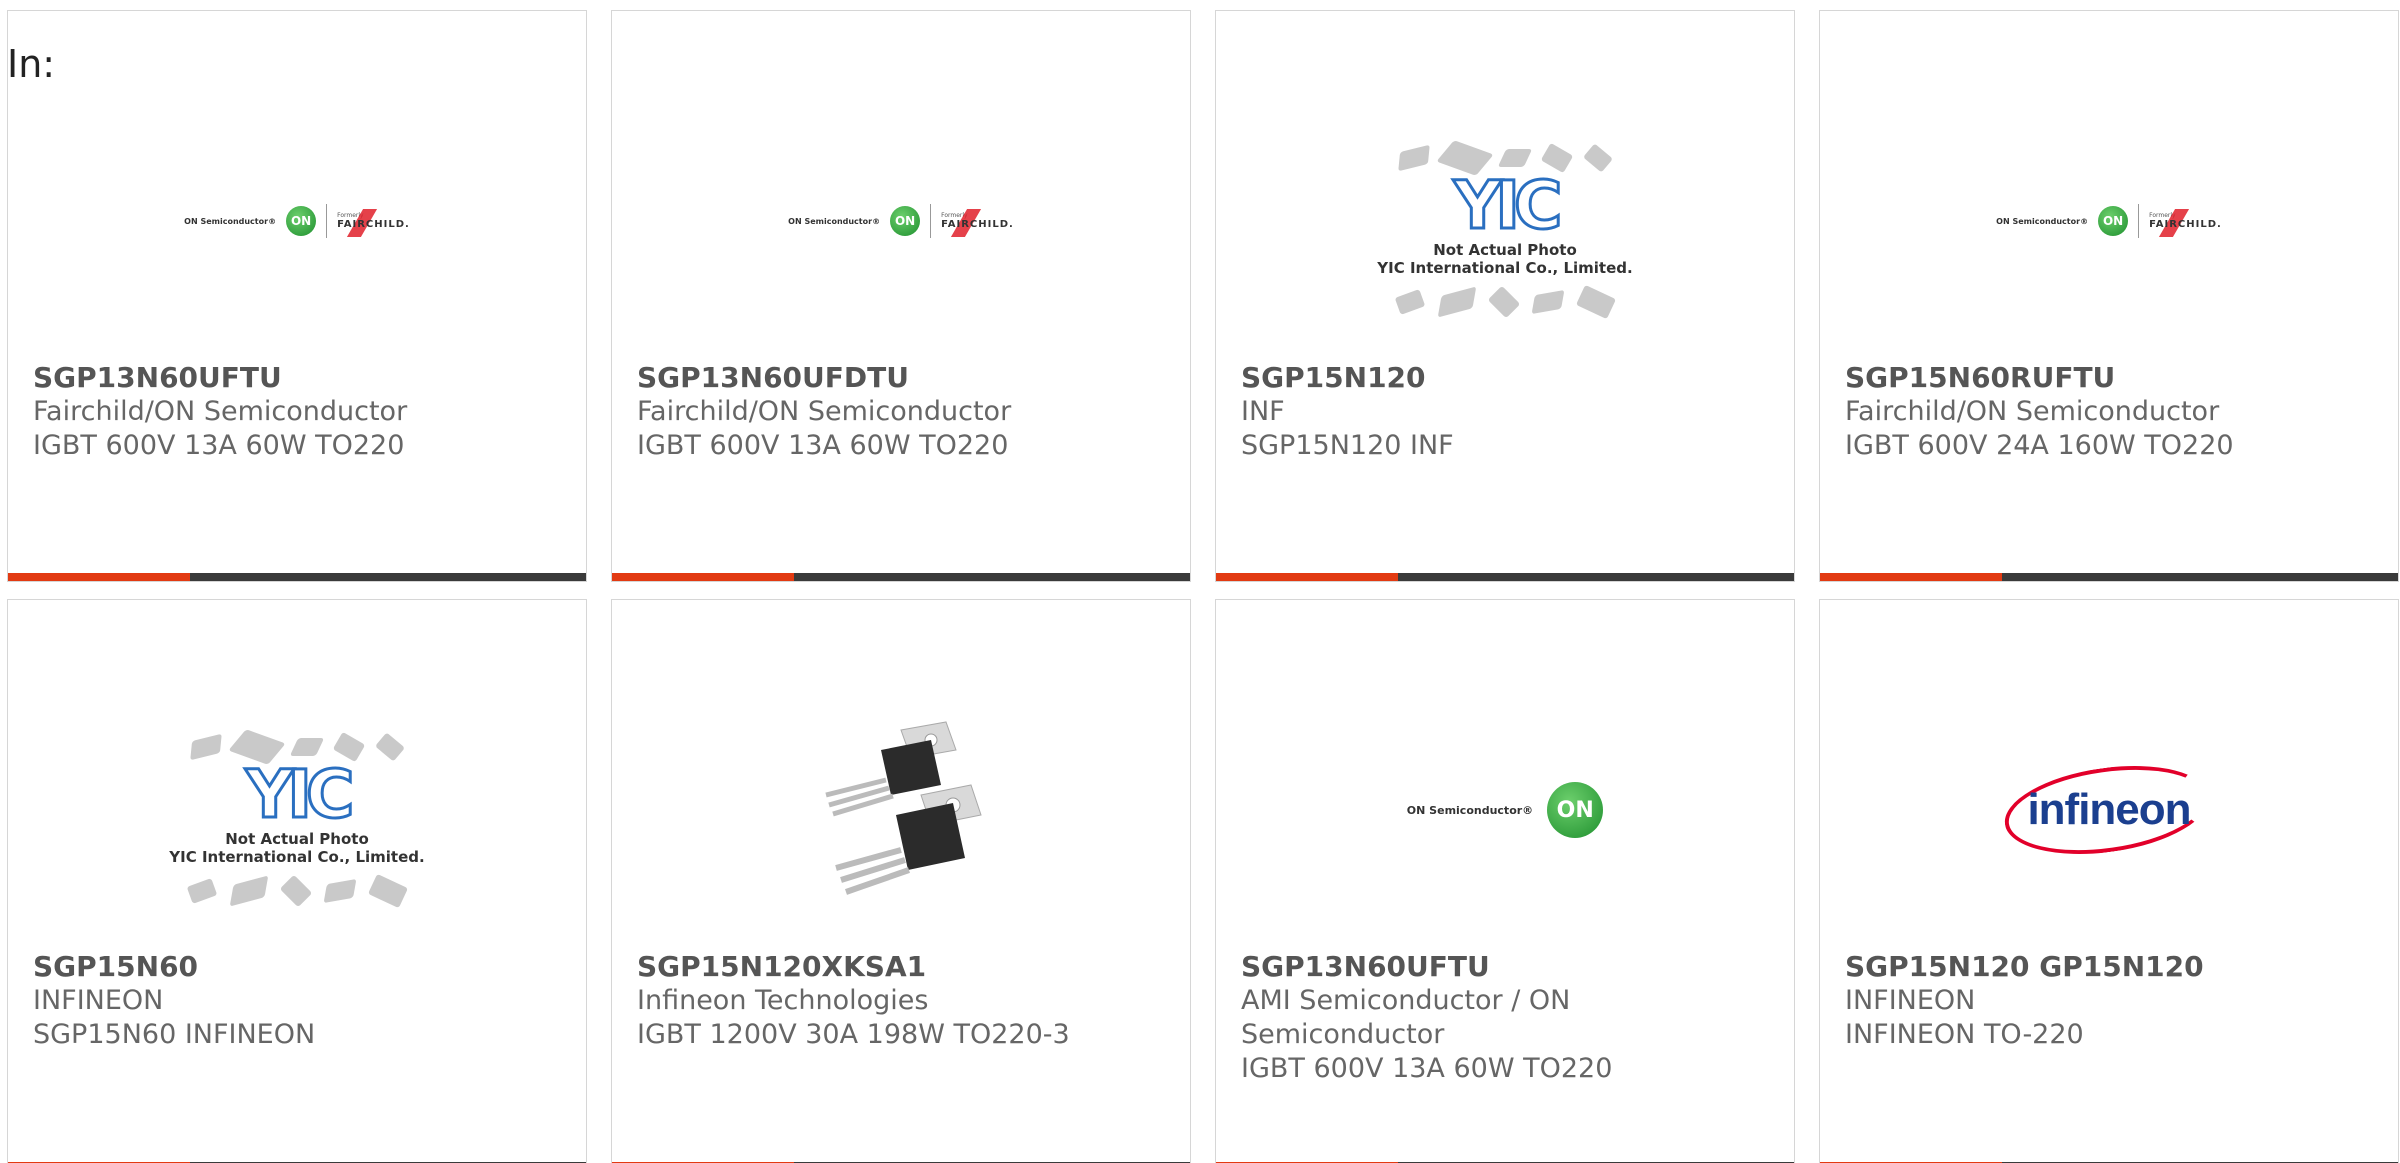  What do you see at coordinates (1964, 1034) in the screenshot?
I see `description: INFINEON TO-220` at bounding box center [1964, 1034].